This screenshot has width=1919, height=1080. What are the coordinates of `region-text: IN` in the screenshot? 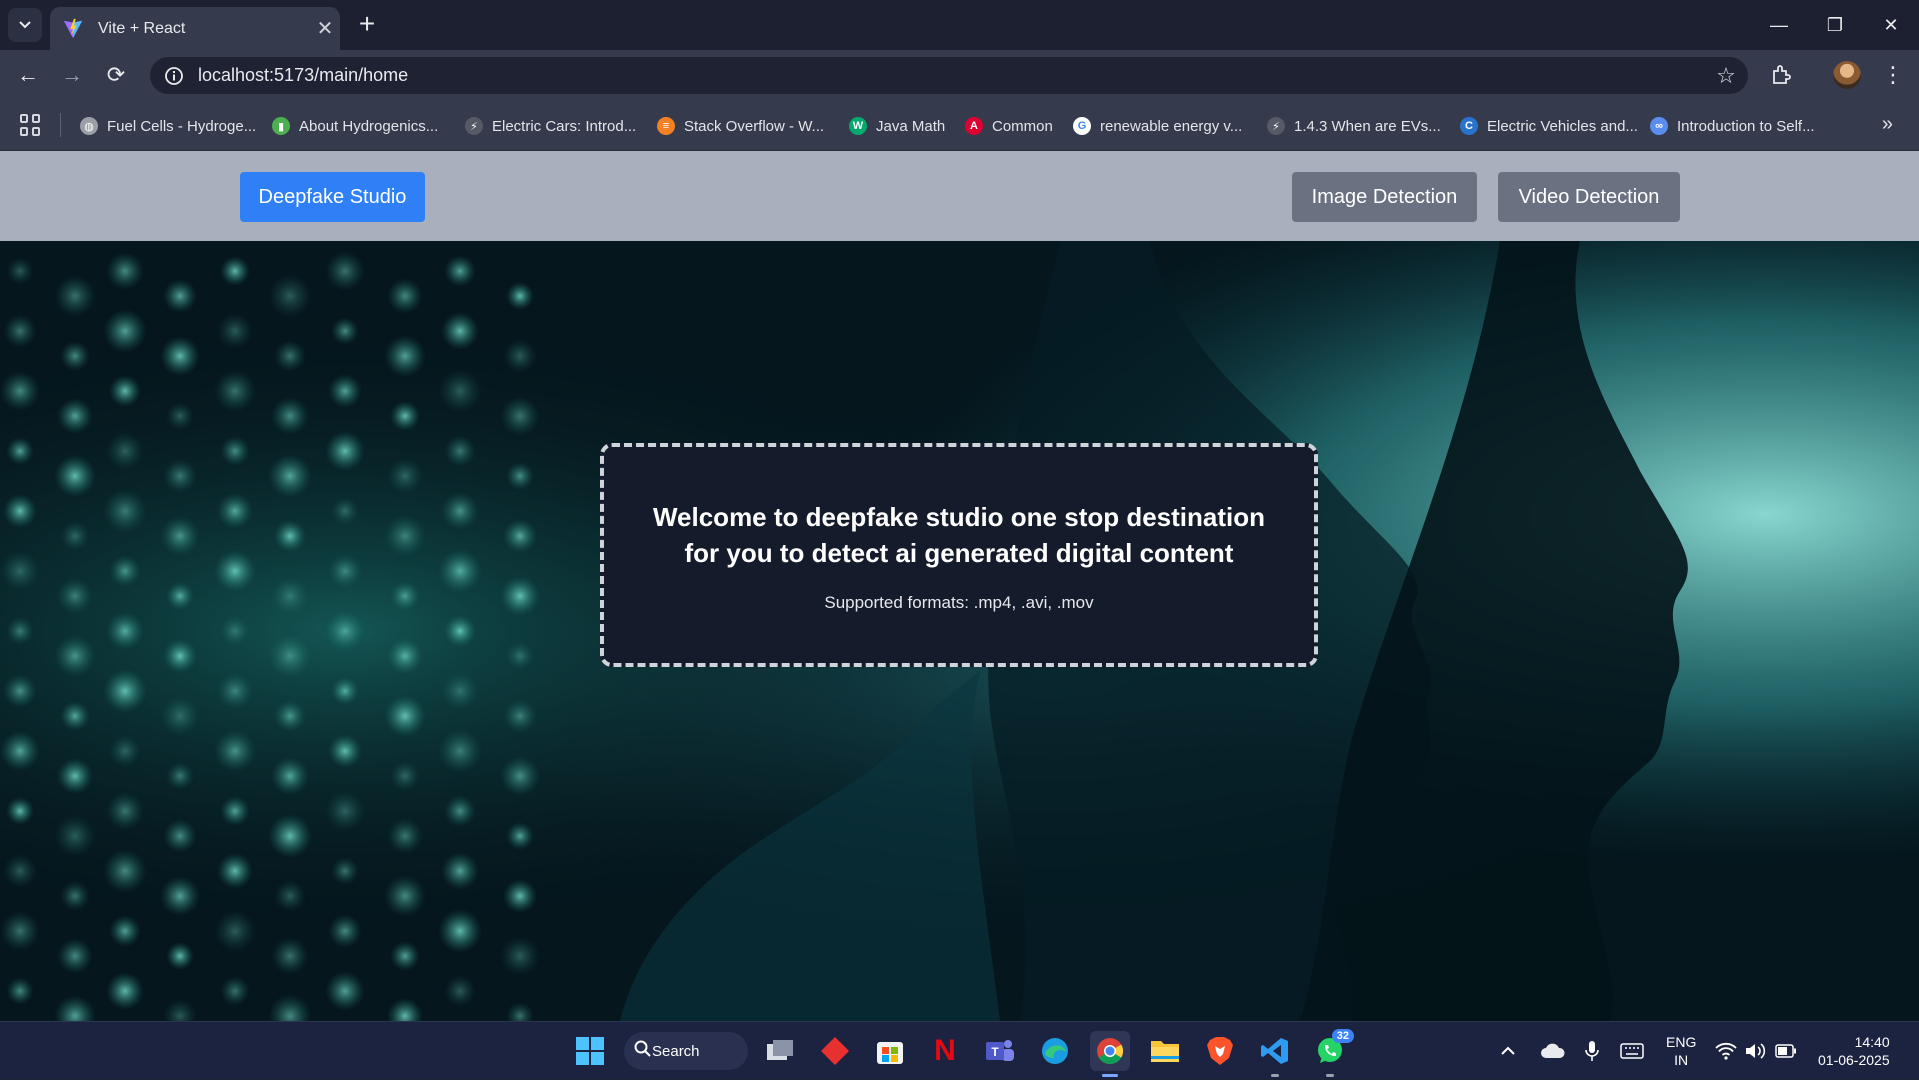 It's located at (1681, 1060).